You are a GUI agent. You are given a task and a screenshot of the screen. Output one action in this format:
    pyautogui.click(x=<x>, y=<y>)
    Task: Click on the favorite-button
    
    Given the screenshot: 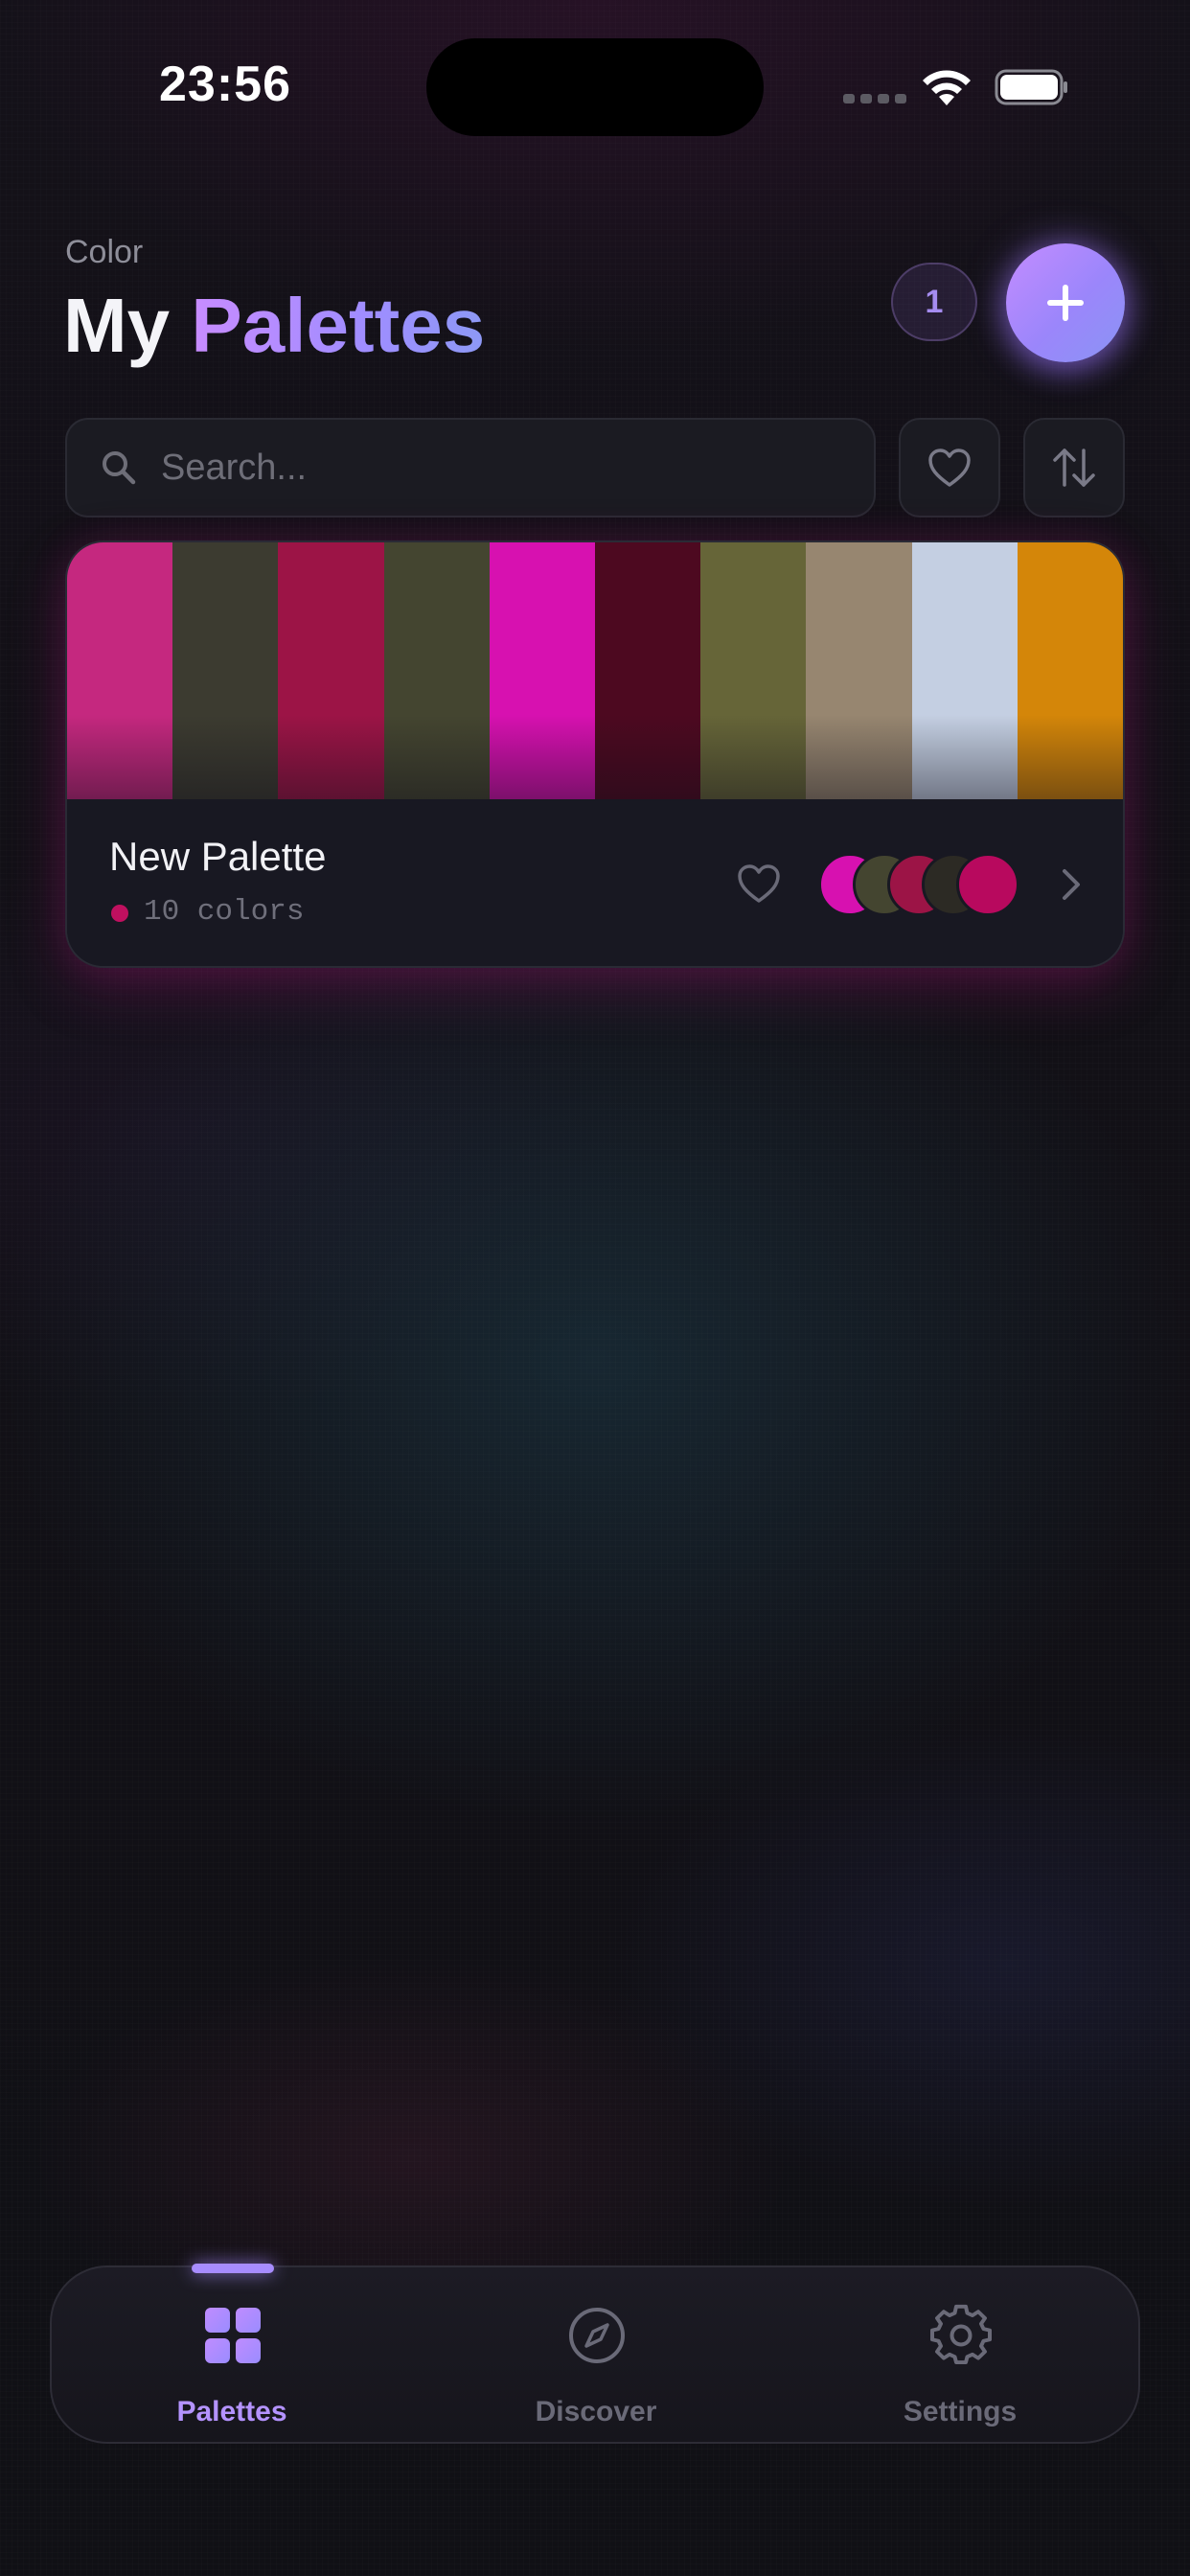 What is the action you would take?
    pyautogui.click(x=759, y=883)
    